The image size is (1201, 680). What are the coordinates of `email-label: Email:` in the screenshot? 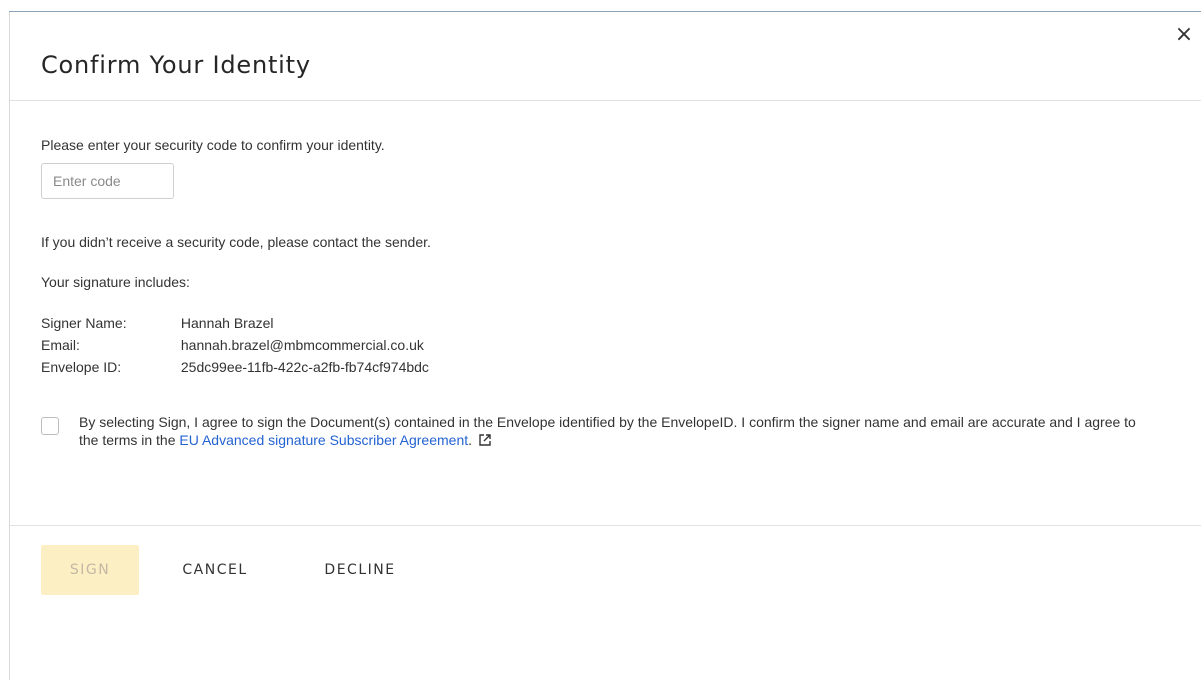 It's located at (60, 345).